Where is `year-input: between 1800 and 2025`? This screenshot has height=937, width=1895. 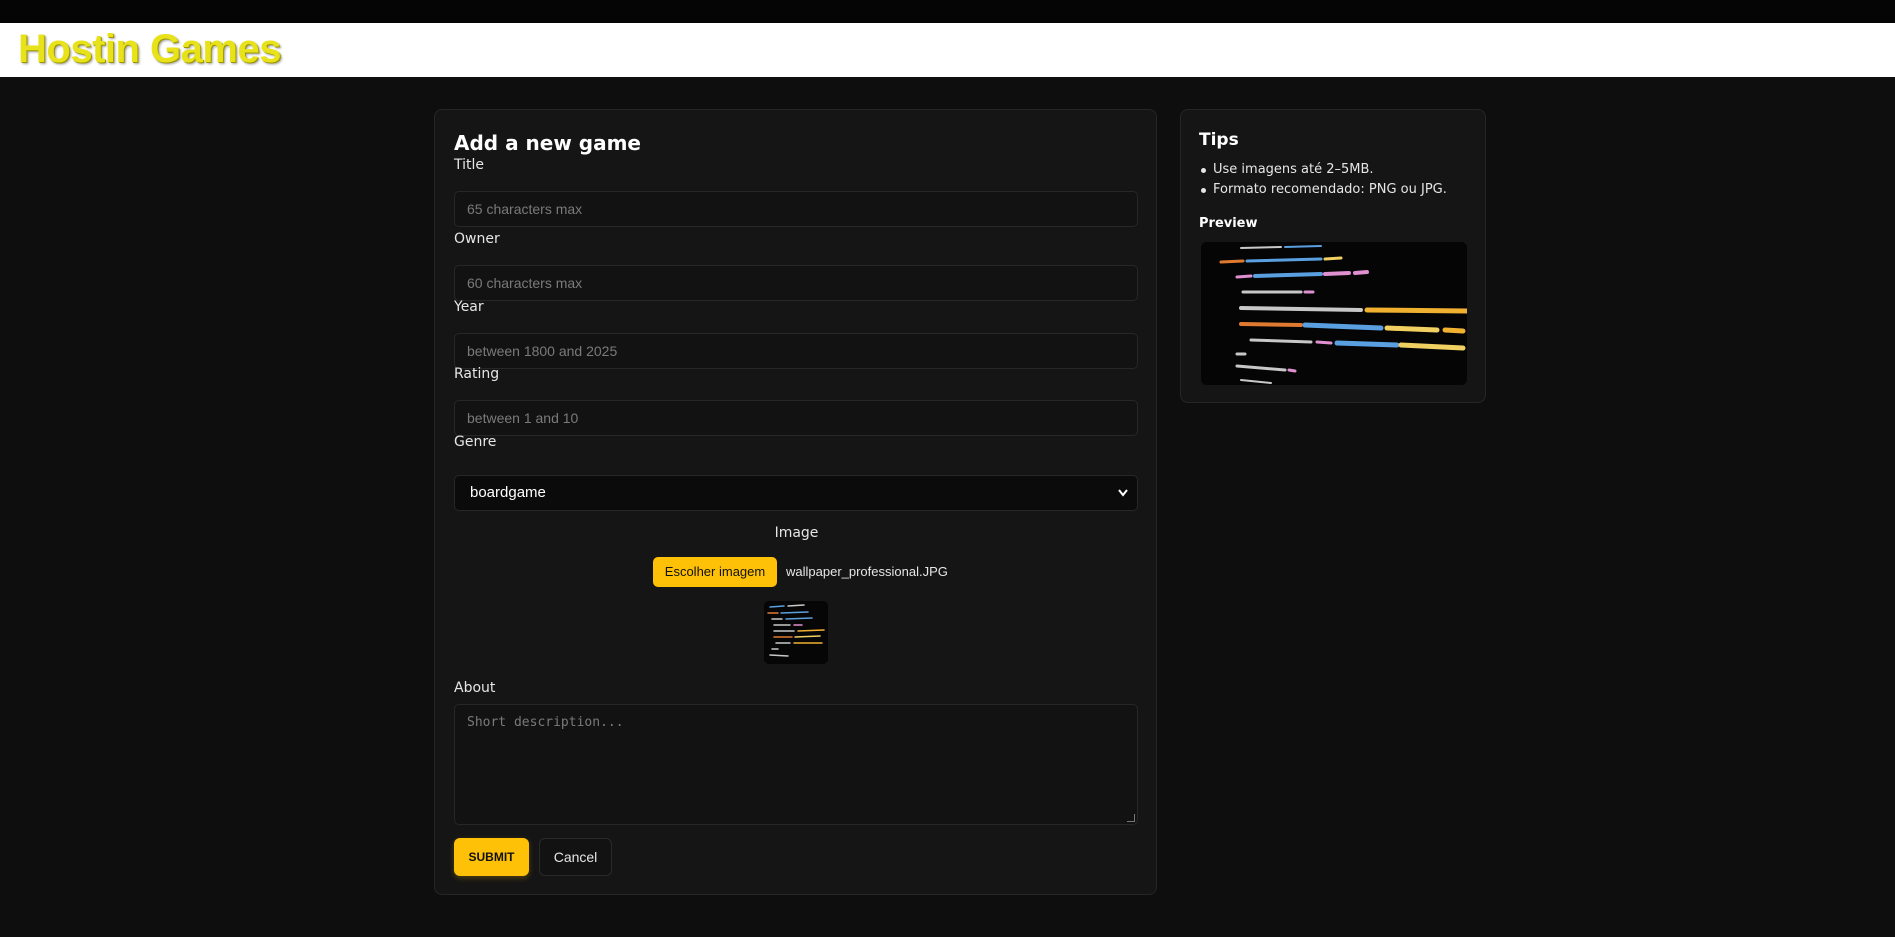 year-input: between 1800 and 2025 is located at coordinates (796, 351).